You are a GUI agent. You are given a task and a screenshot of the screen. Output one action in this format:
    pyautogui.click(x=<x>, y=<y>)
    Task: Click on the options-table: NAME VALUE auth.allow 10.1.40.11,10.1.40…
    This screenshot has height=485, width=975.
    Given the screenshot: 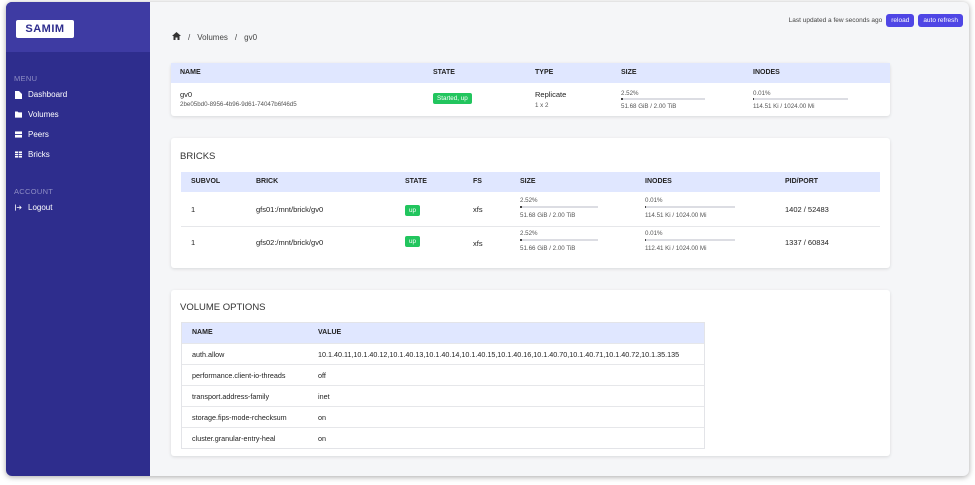 What is the action you would take?
    pyautogui.click(x=443, y=385)
    